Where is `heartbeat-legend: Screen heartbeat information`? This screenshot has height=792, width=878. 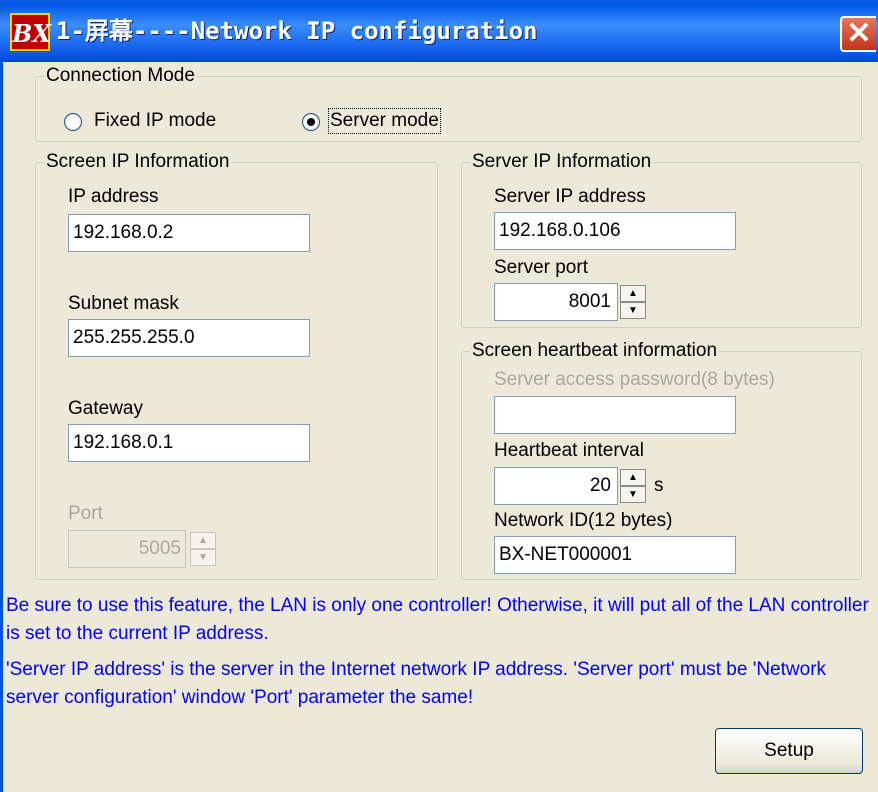 heartbeat-legend: Screen heartbeat information is located at coordinates (595, 351).